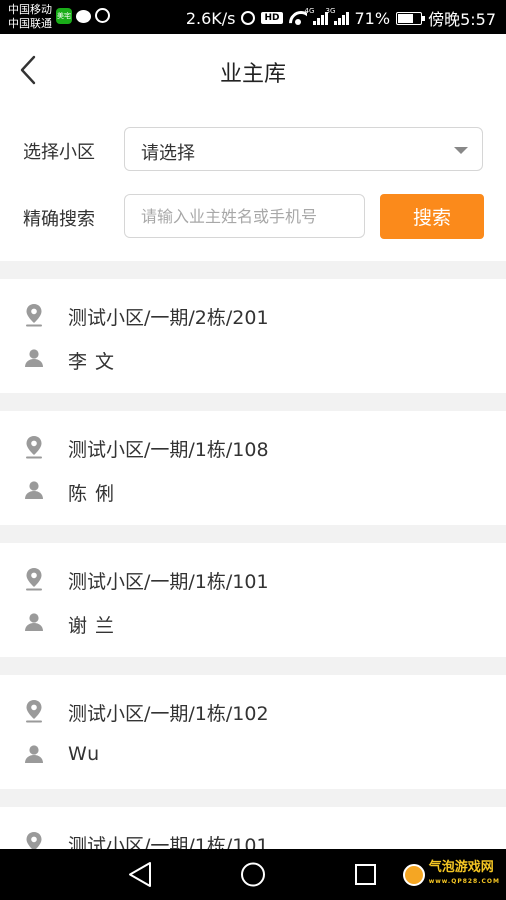 The height and width of the screenshot is (900, 506). I want to click on carrier-1: 中国移动, so click(30, 9).